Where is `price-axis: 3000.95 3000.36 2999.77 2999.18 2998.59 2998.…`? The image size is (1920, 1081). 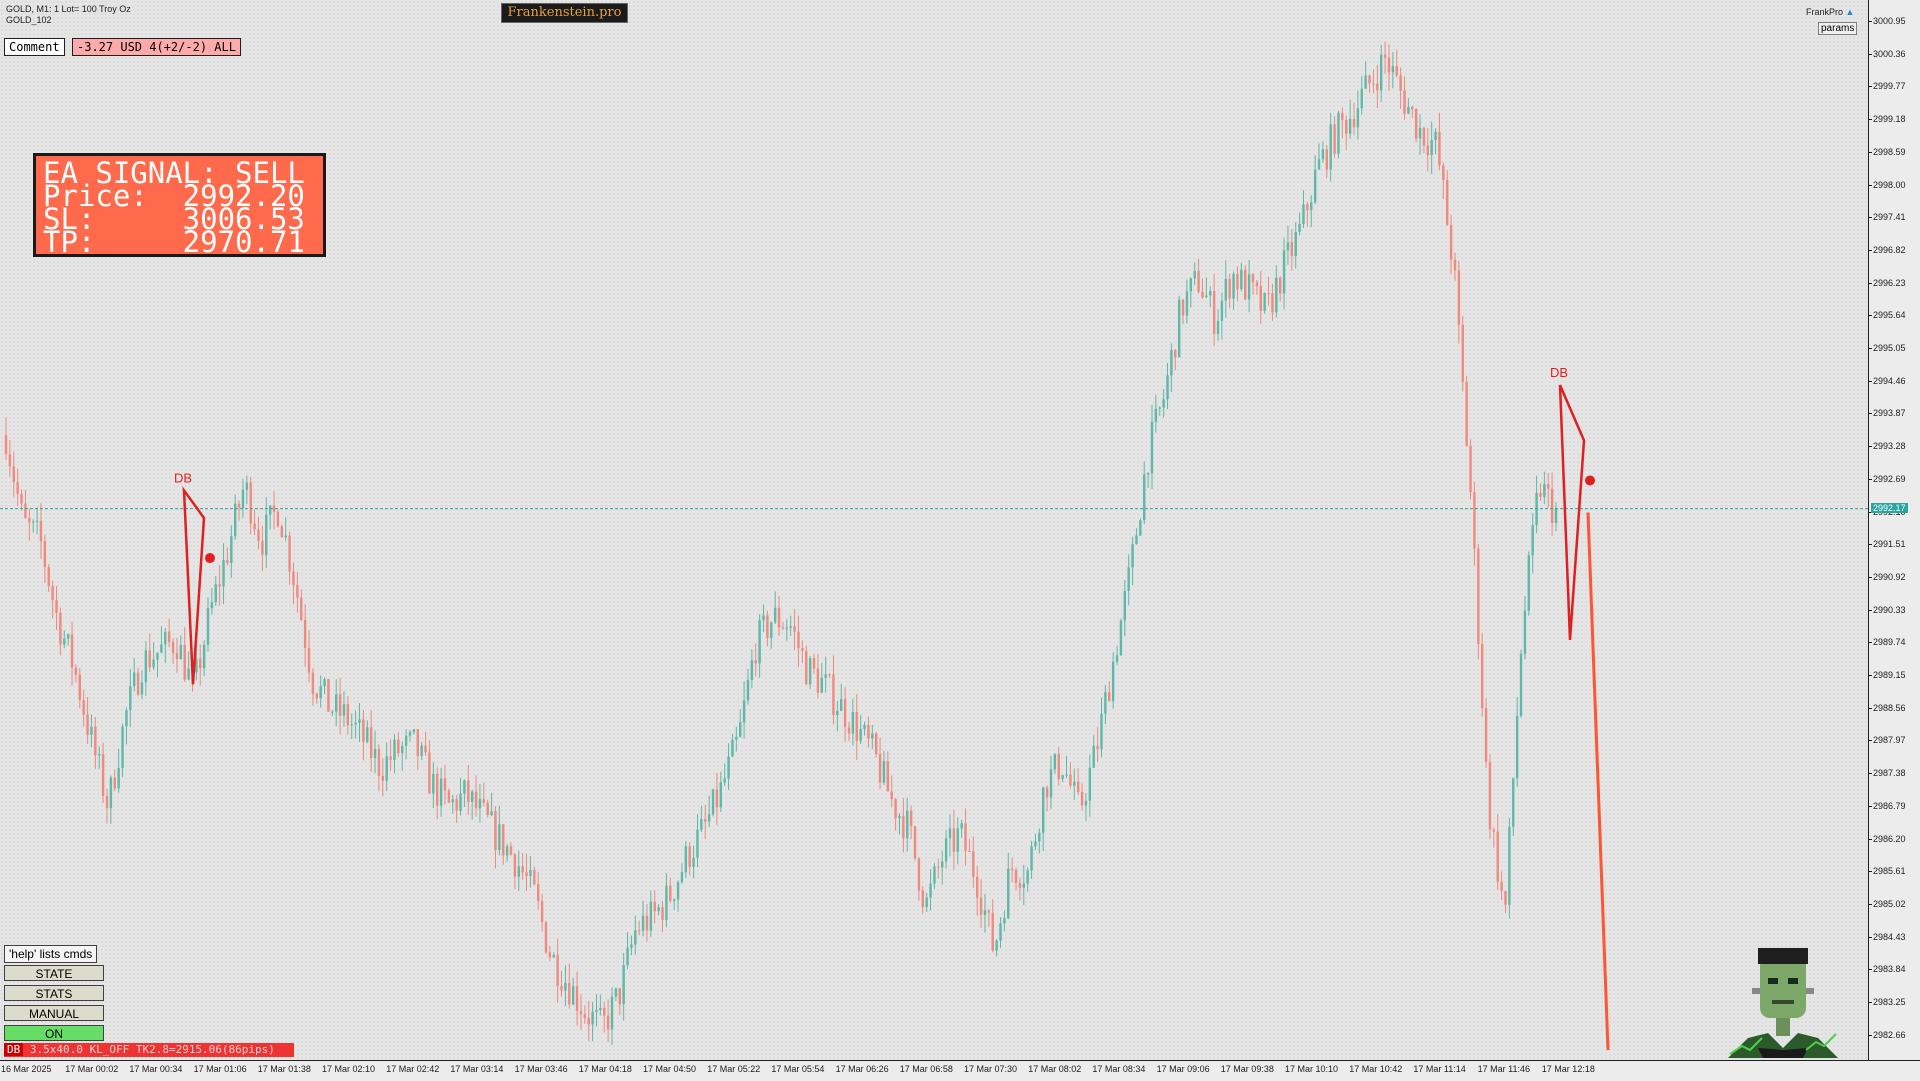 price-axis: 3000.95 3000.36 2999.77 2999.18 2998.59 2998.… is located at coordinates (1894, 530).